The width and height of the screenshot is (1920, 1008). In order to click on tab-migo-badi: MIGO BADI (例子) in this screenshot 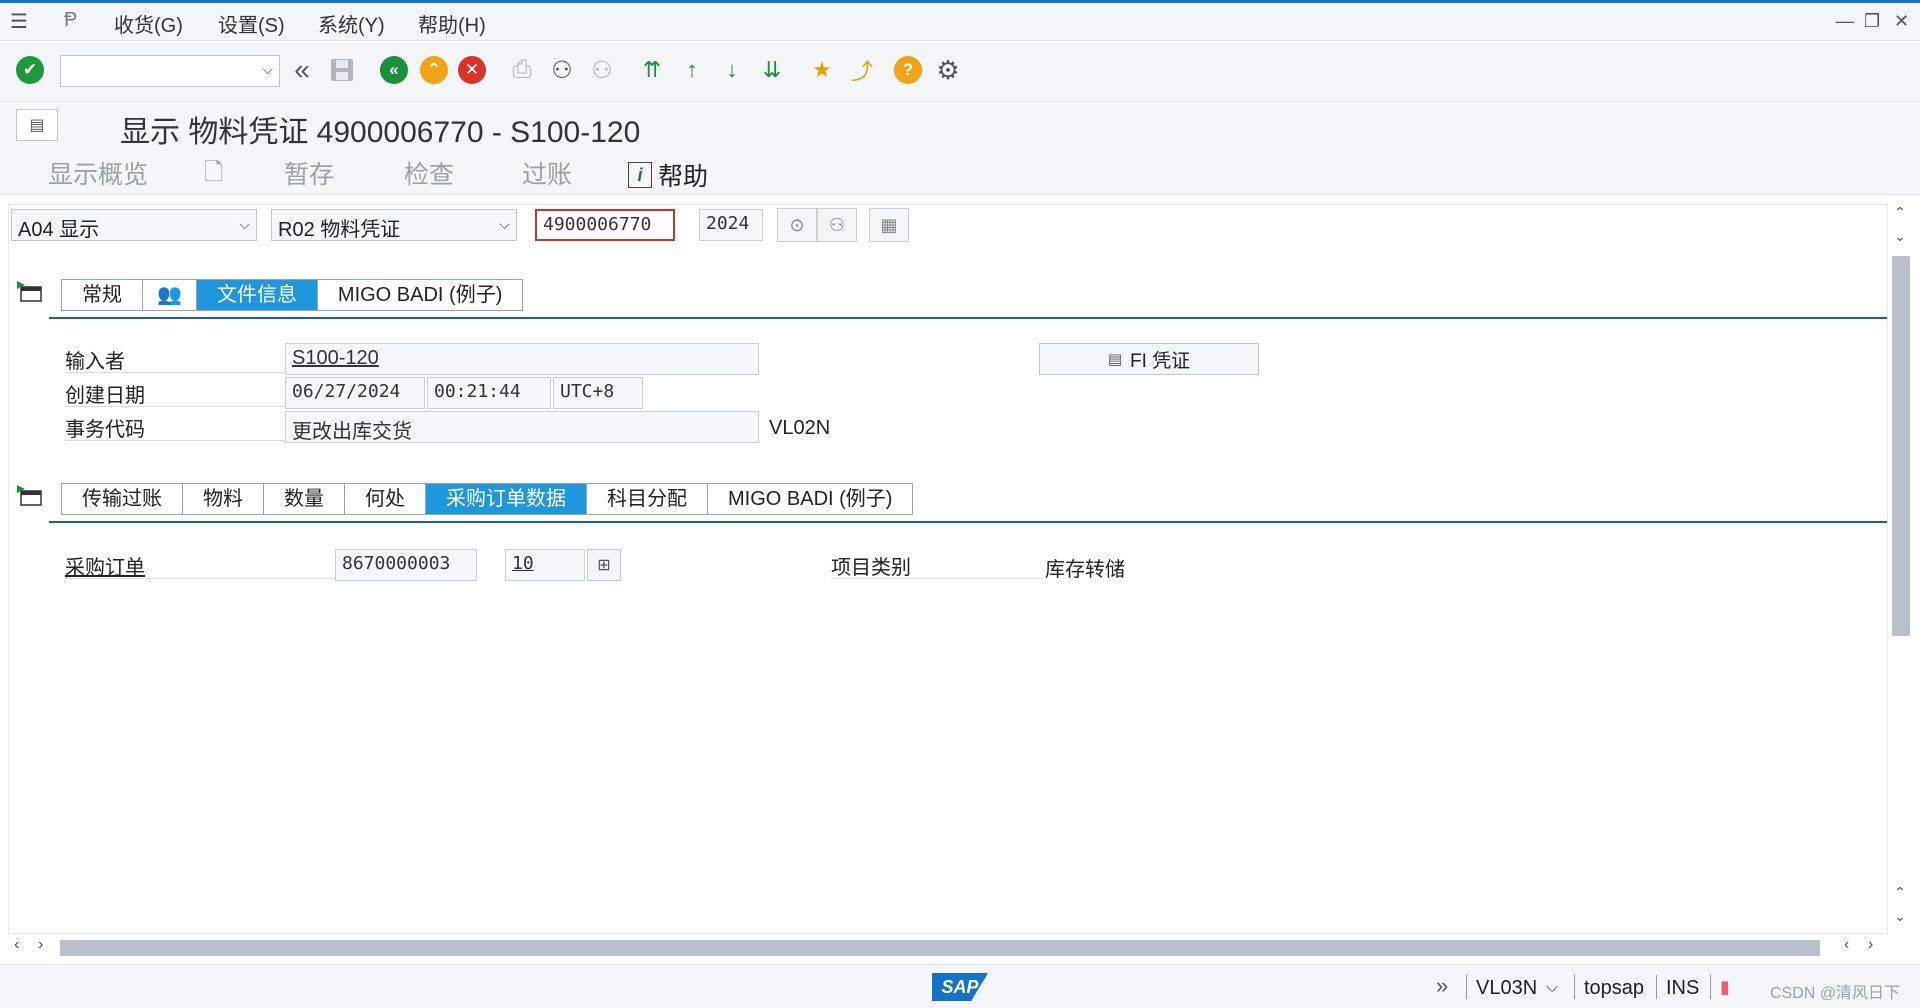, I will do `click(420, 295)`.